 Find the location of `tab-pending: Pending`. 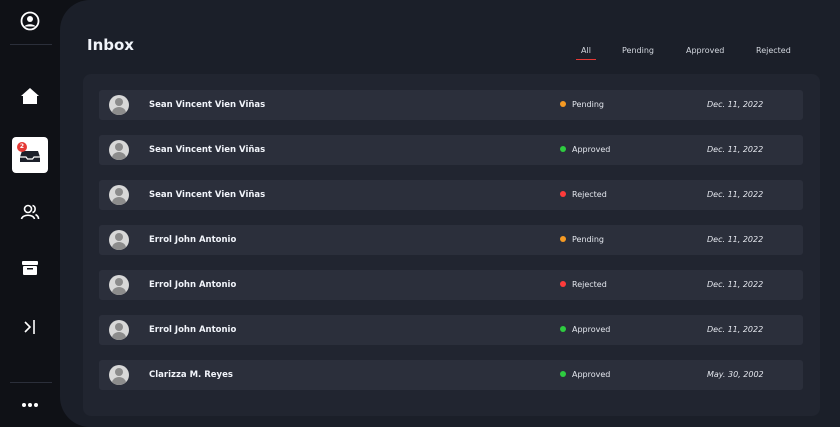

tab-pending: Pending is located at coordinates (638, 50).